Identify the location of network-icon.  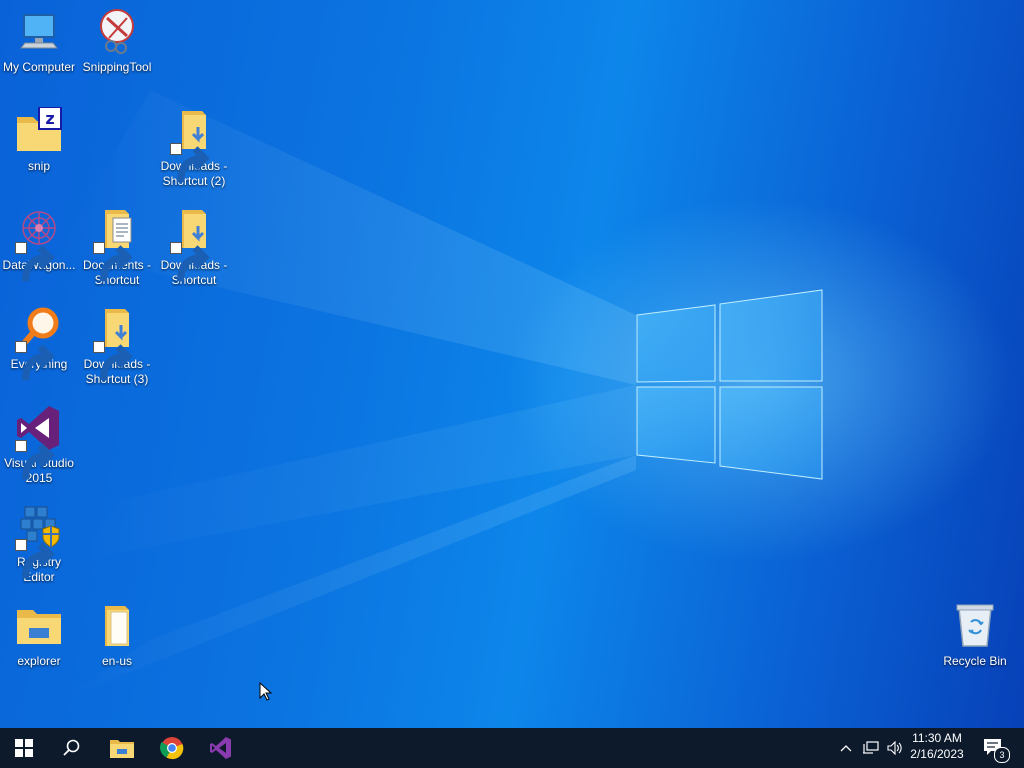
(871, 747).